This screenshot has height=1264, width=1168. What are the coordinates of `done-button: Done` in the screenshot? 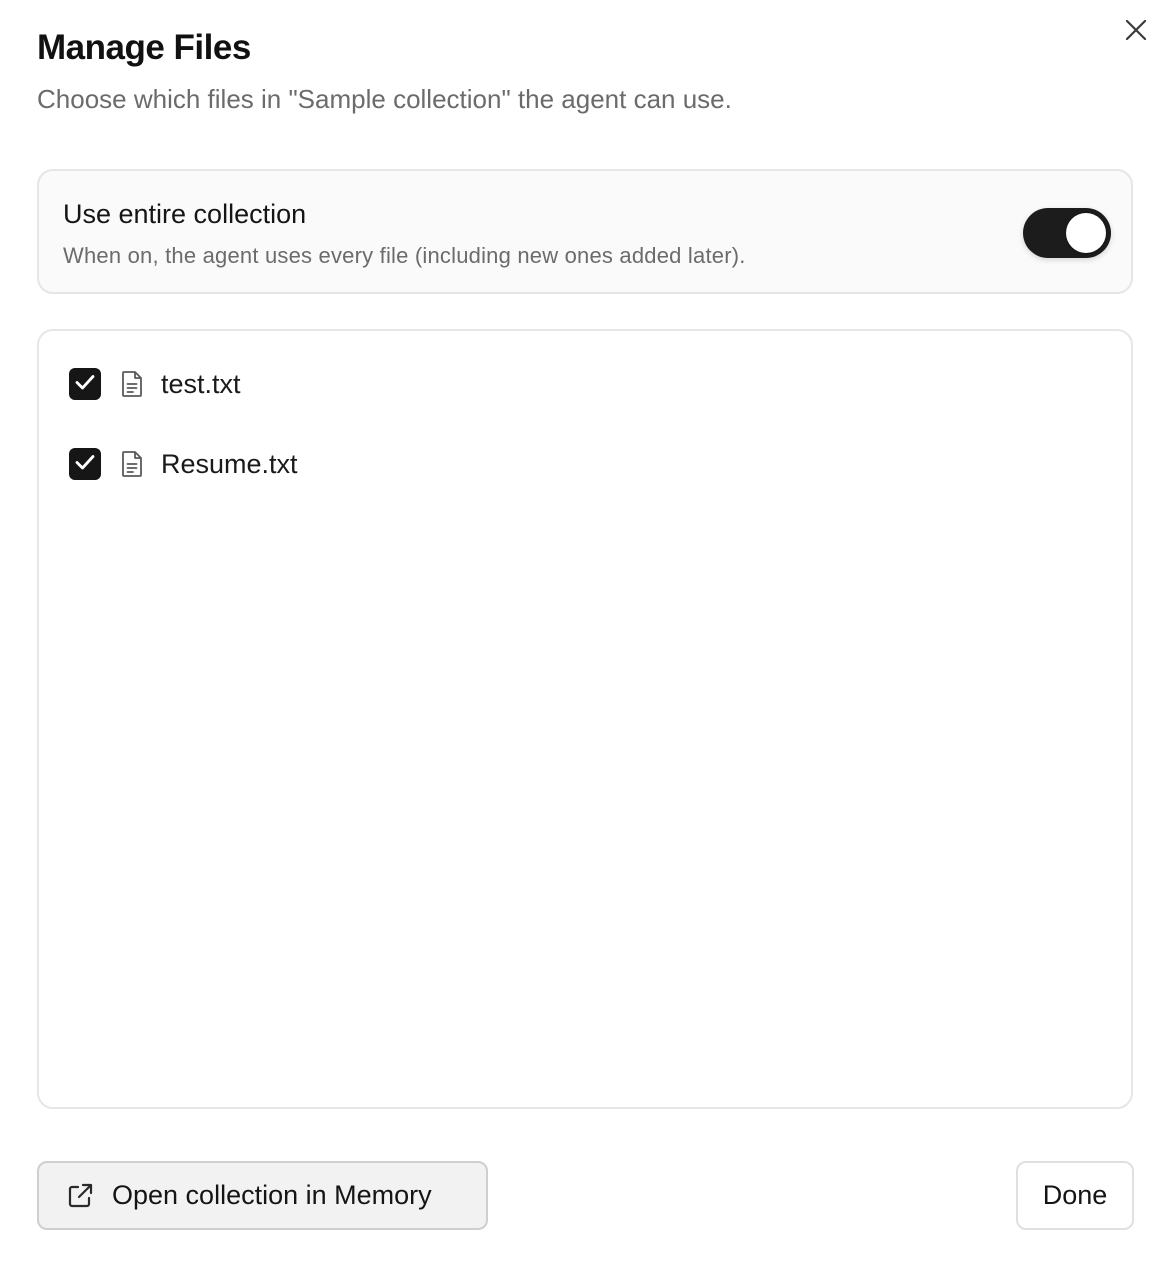 It's located at (1075, 1195).